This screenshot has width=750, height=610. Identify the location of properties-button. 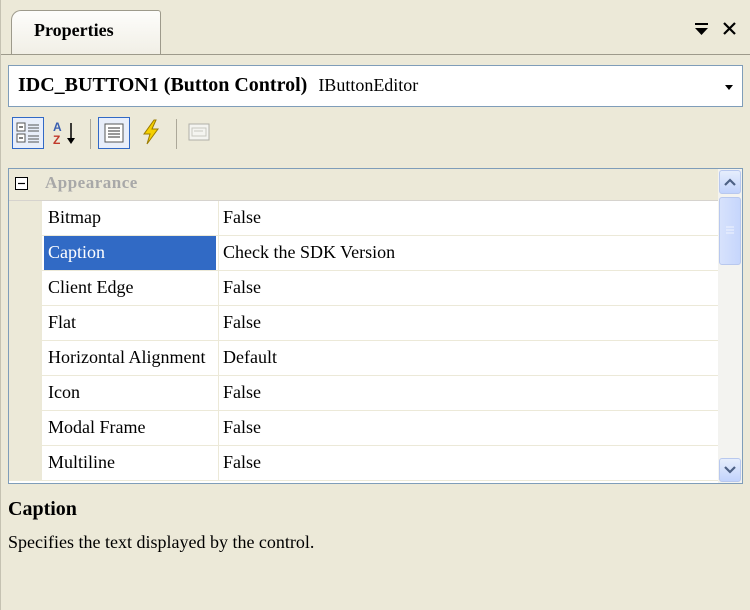
(114, 133).